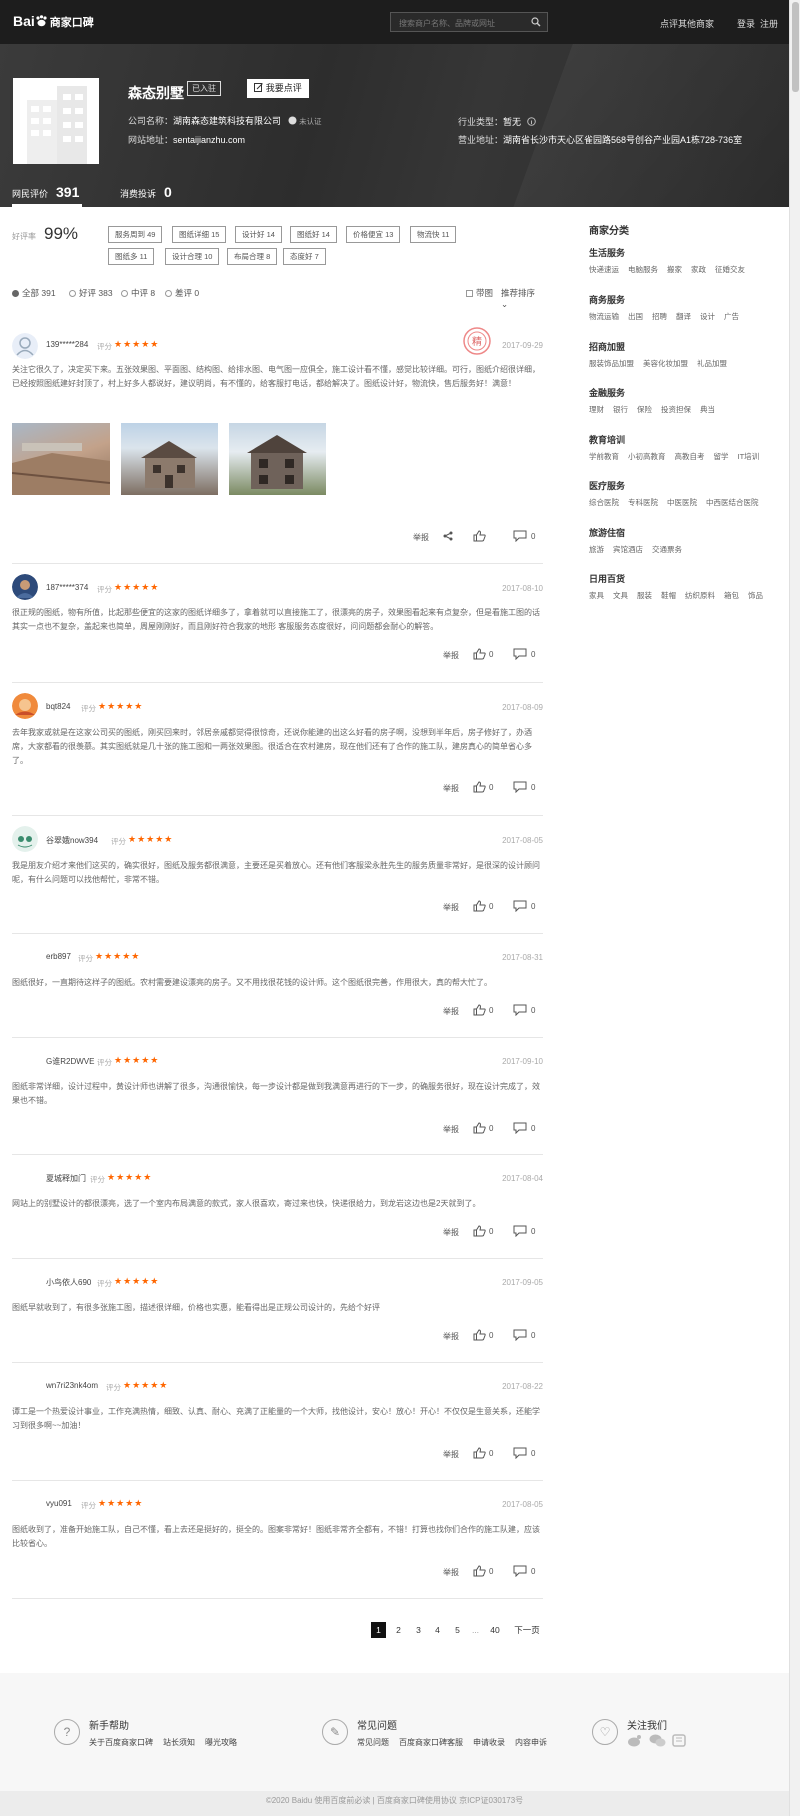 The height and width of the screenshot is (1816, 800). I want to click on review-tag: 图纸多 11, so click(131, 256).